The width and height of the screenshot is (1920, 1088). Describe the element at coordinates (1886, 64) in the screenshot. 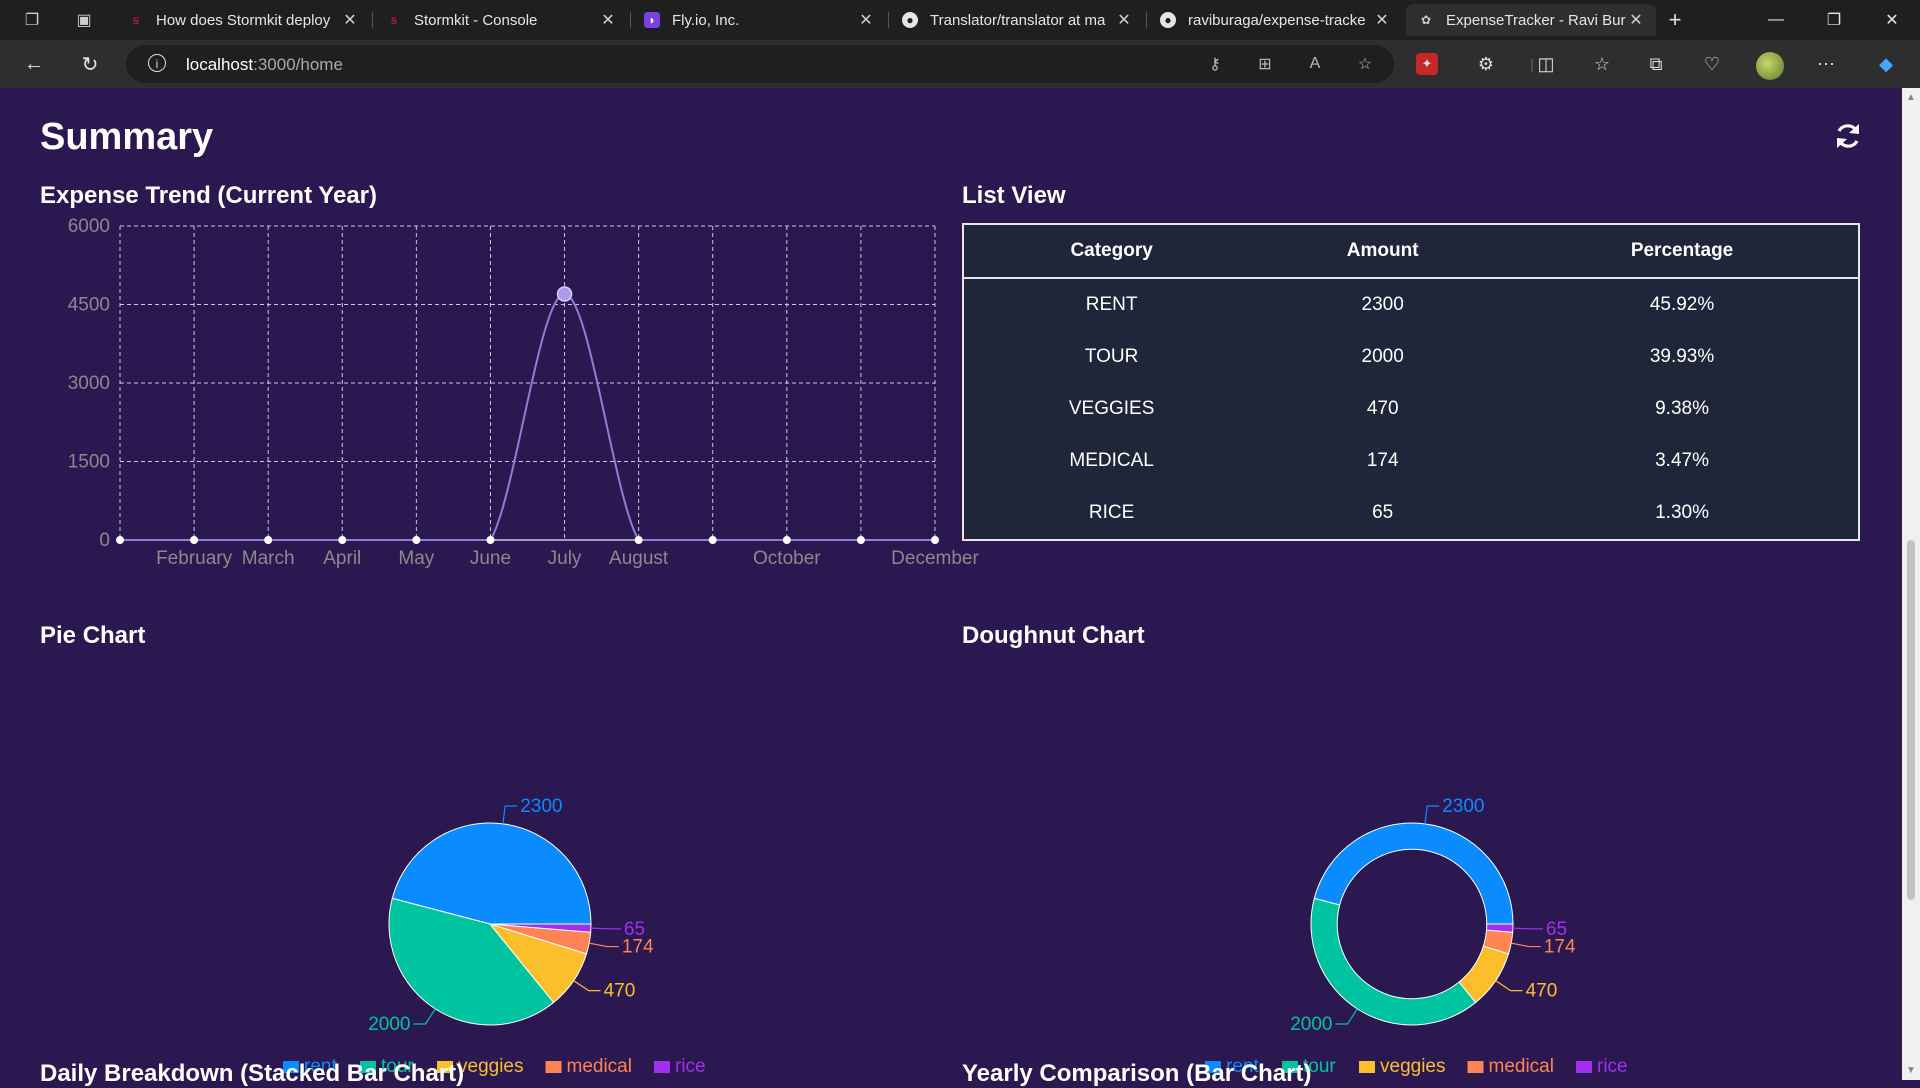

I see `copilot-icon: ◆` at that location.